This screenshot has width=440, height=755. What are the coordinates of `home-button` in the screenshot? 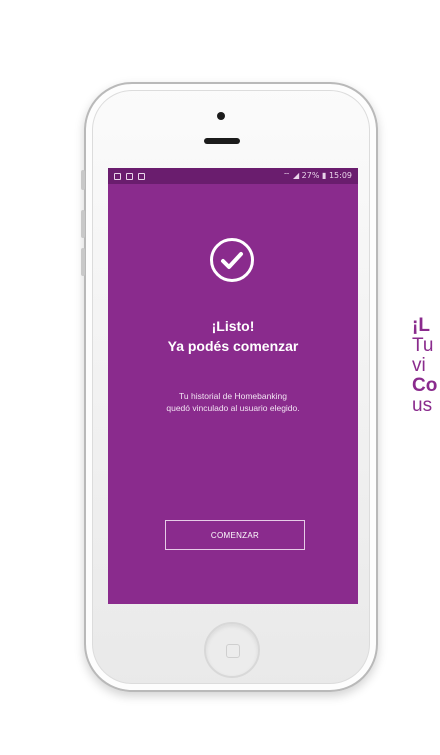 It's located at (232, 650).